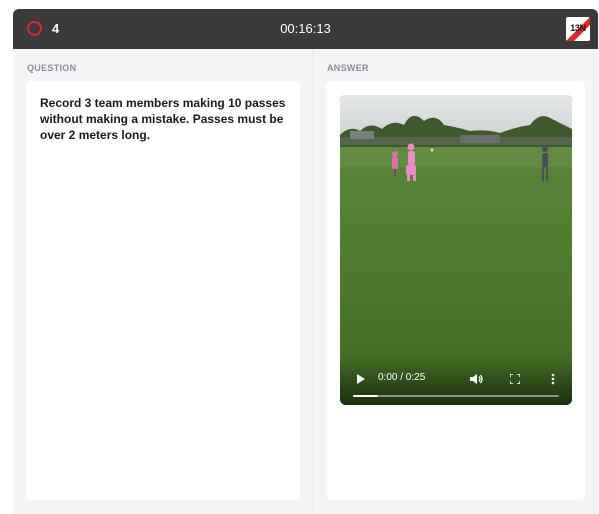 The image size is (599, 514). I want to click on video-progress-fill, so click(365, 396).